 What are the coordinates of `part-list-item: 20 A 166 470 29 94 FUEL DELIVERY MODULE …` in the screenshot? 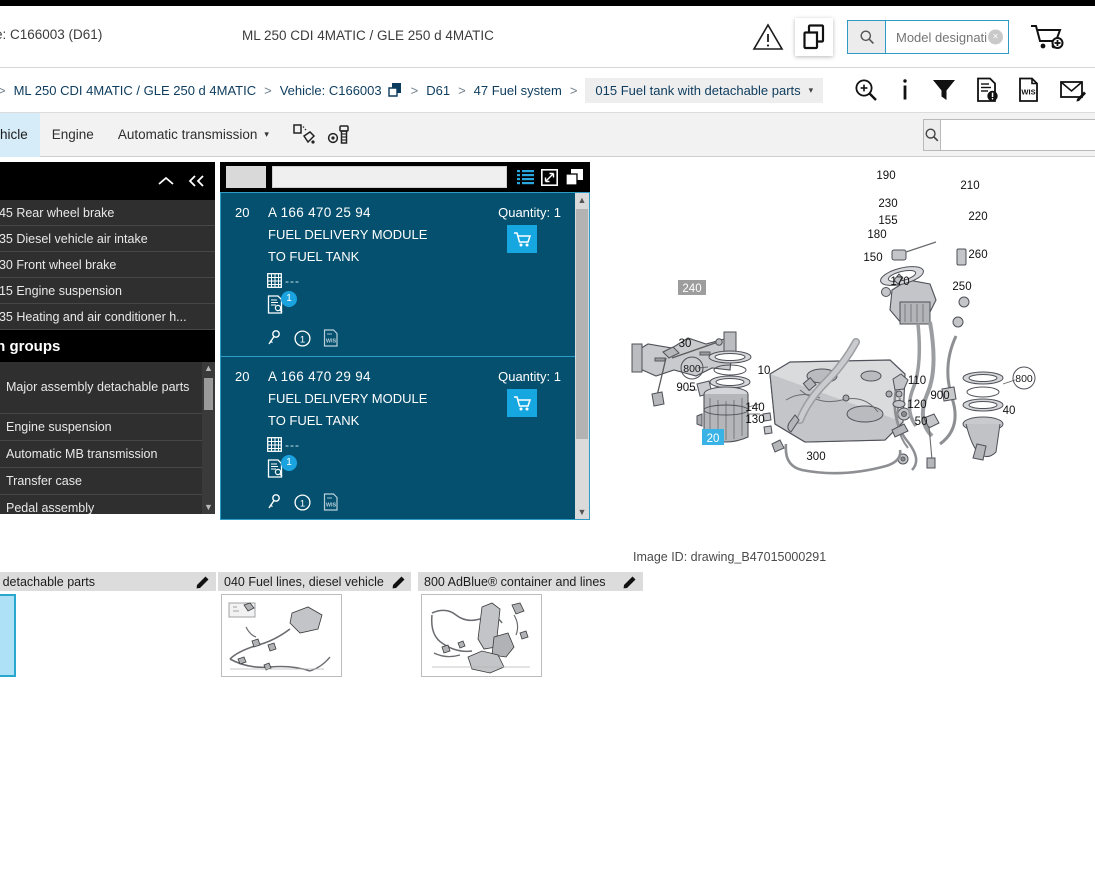 It's located at (405, 438).